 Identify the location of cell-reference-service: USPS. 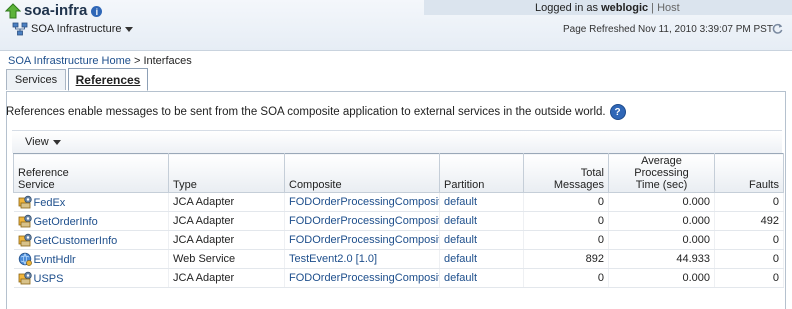
(91, 278).